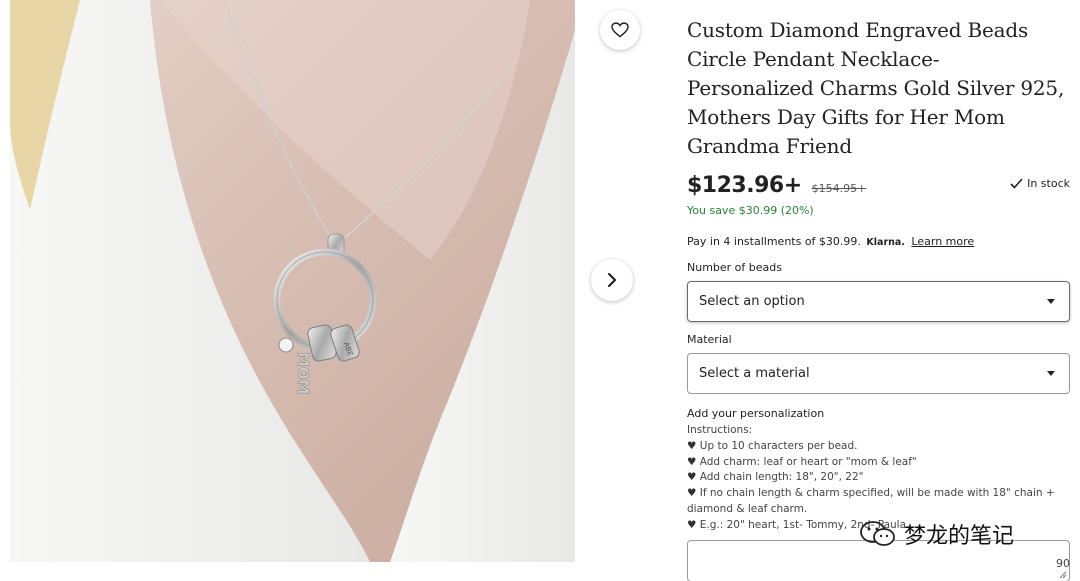 The image size is (1080, 581). Describe the element at coordinates (1063, 575) in the screenshot. I see `resize-handle-icon` at that location.